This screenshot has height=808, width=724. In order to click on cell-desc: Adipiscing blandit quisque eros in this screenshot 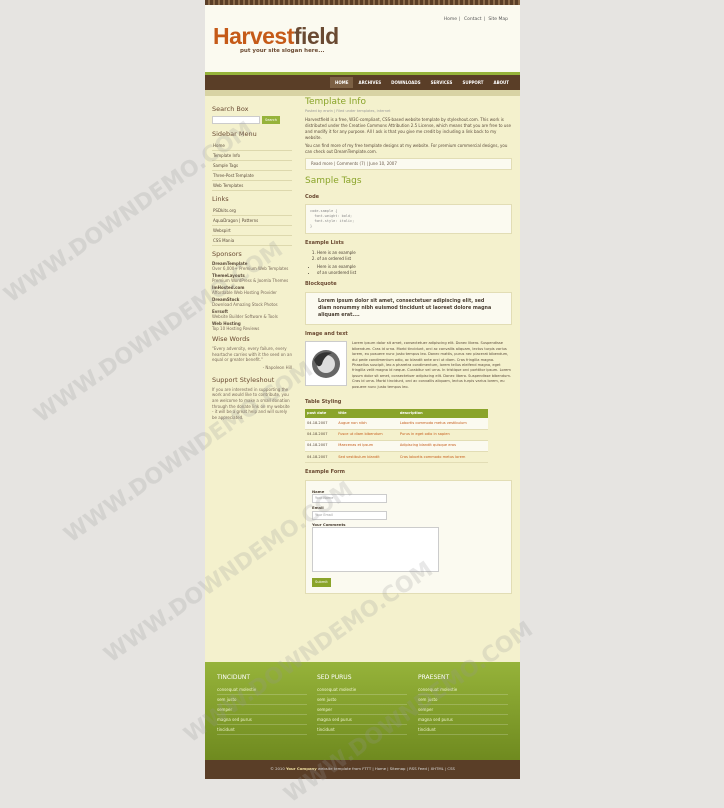, I will do `click(442, 446)`.